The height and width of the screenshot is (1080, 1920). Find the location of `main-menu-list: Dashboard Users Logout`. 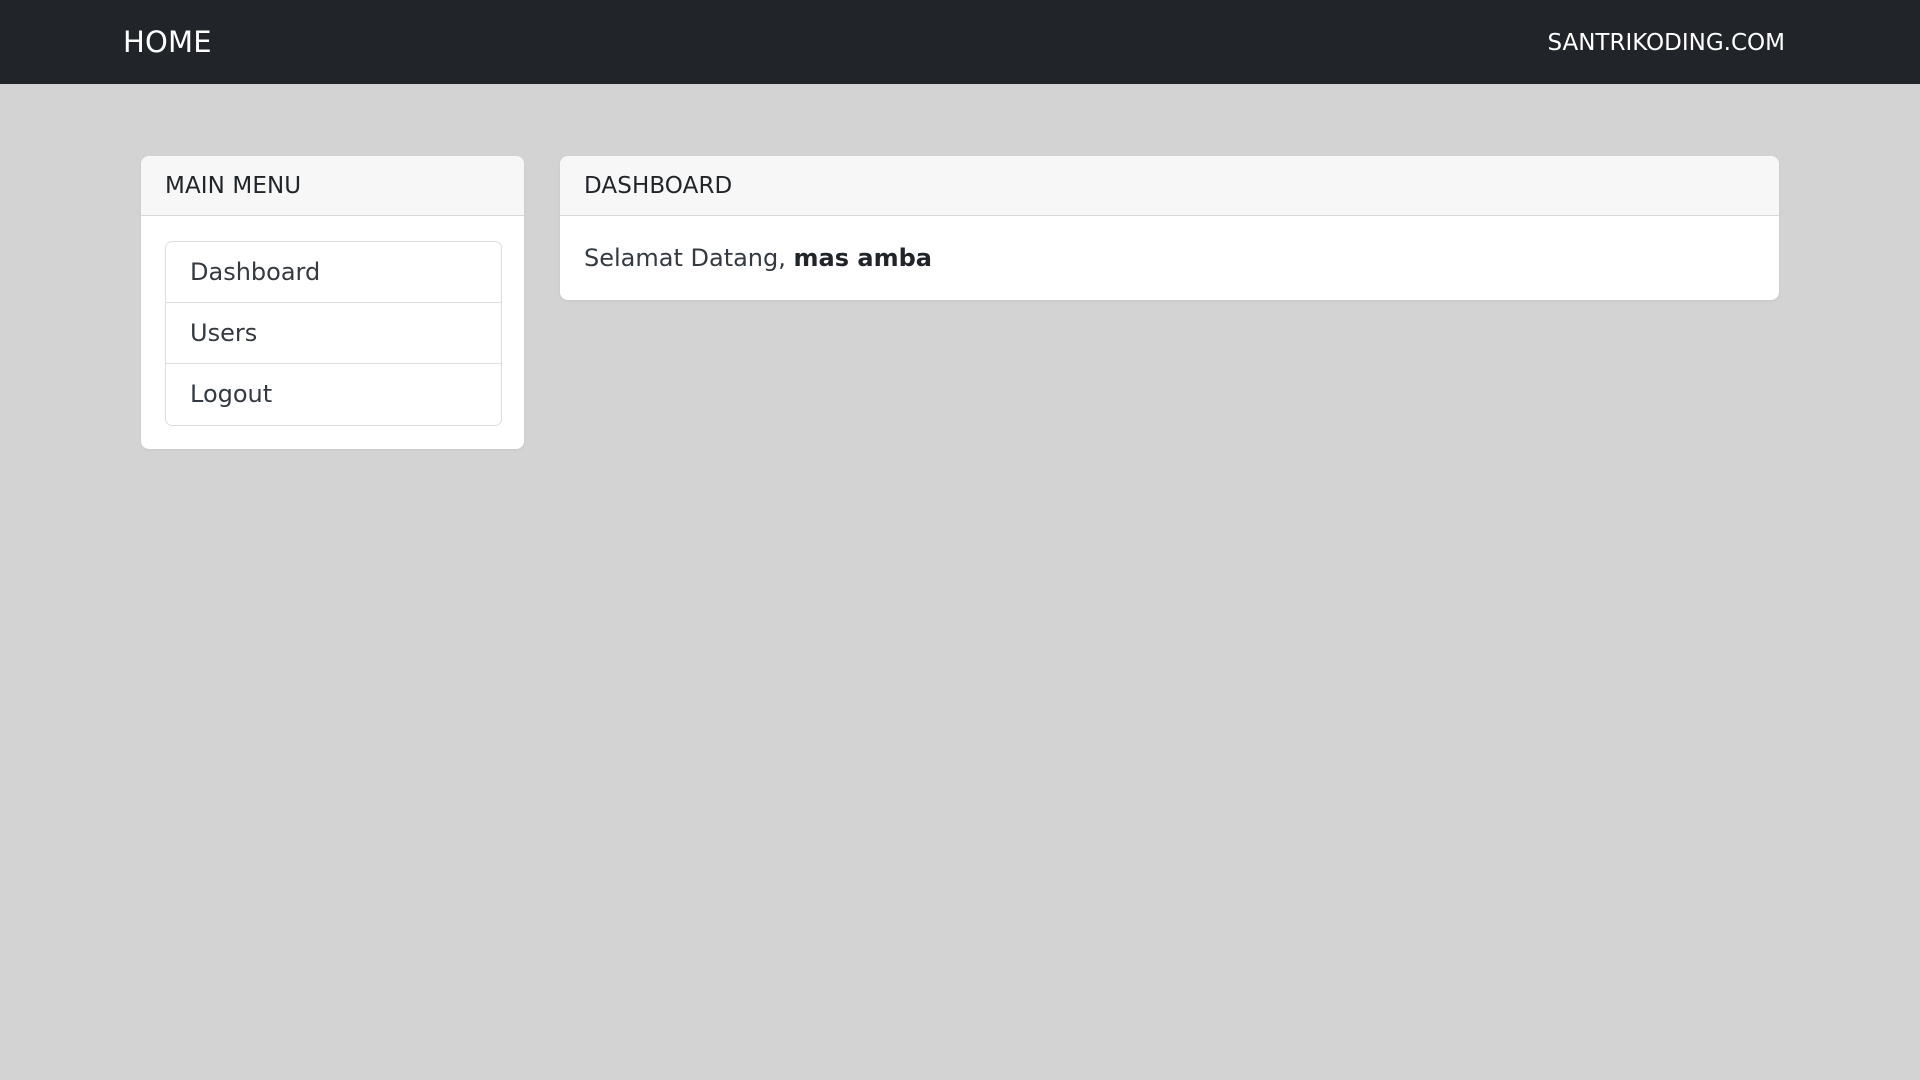

main-menu-list: Dashboard Users Logout is located at coordinates (333, 333).